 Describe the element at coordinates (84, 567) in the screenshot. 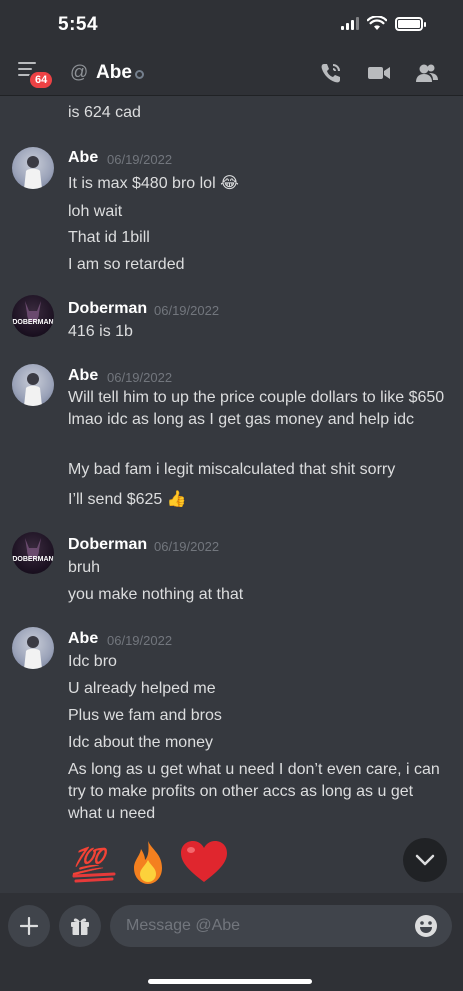

I see `message-line: bruh` at that location.